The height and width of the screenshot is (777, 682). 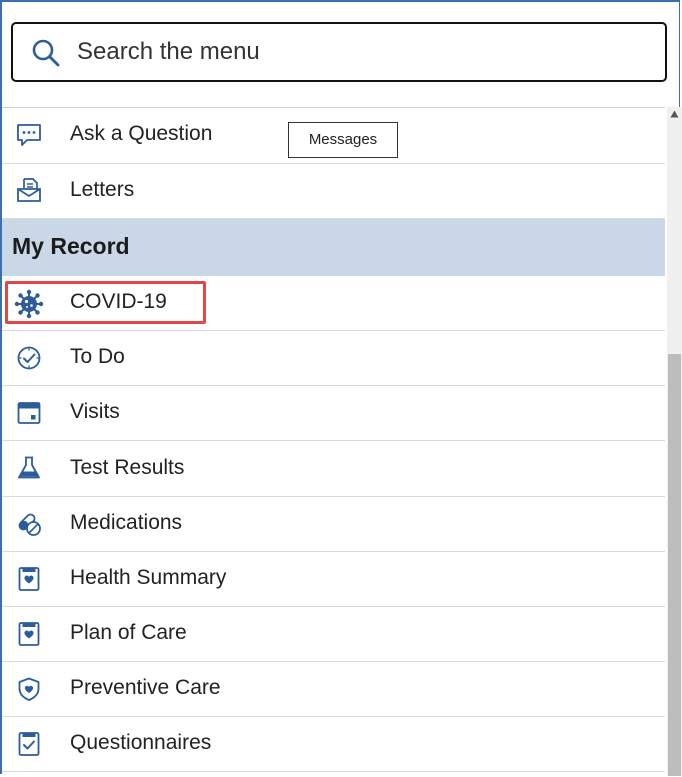 What do you see at coordinates (118, 301) in the screenshot?
I see `menu-item-label: COVID-19` at bounding box center [118, 301].